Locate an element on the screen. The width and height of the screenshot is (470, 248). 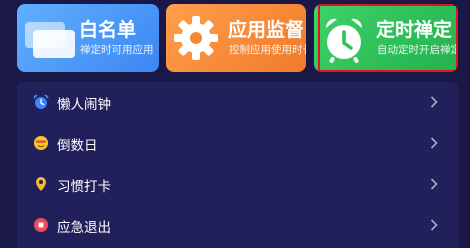
app-monitor-title: 应用监督 is located at coordinates (266, 30).